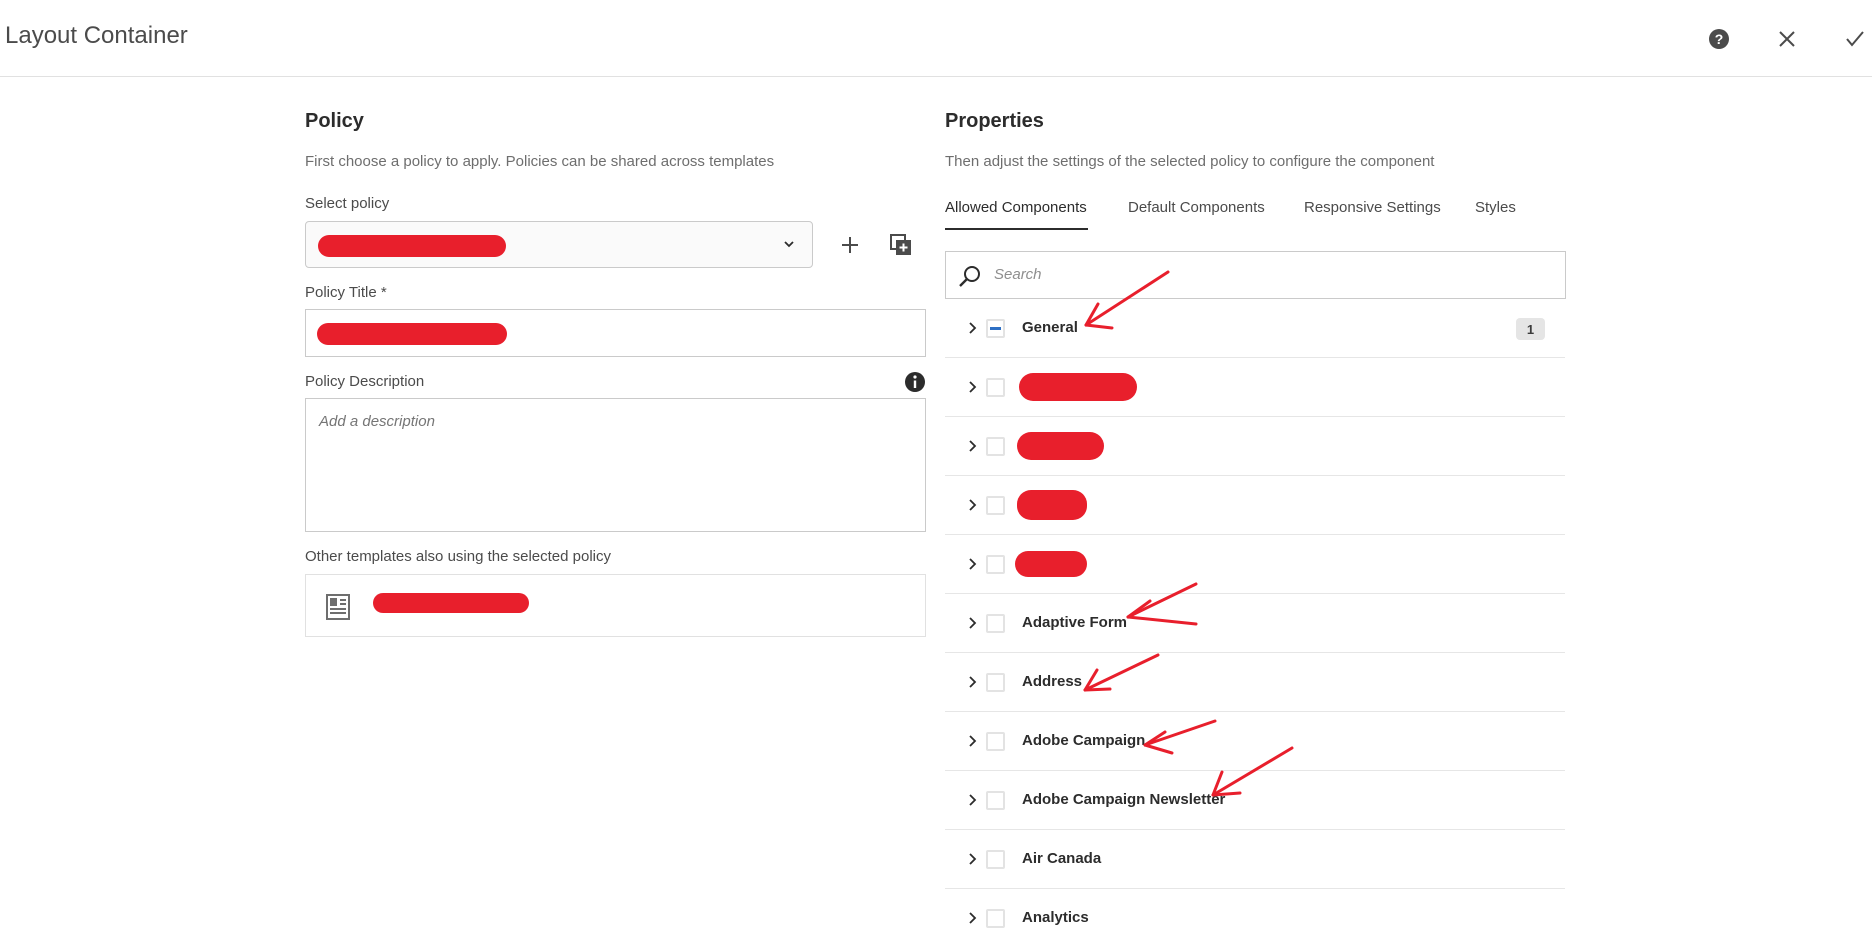  Describe the element at coordinates (1075, 622) in the screenshot. I see `group-label: Adaptive Form` at that location.